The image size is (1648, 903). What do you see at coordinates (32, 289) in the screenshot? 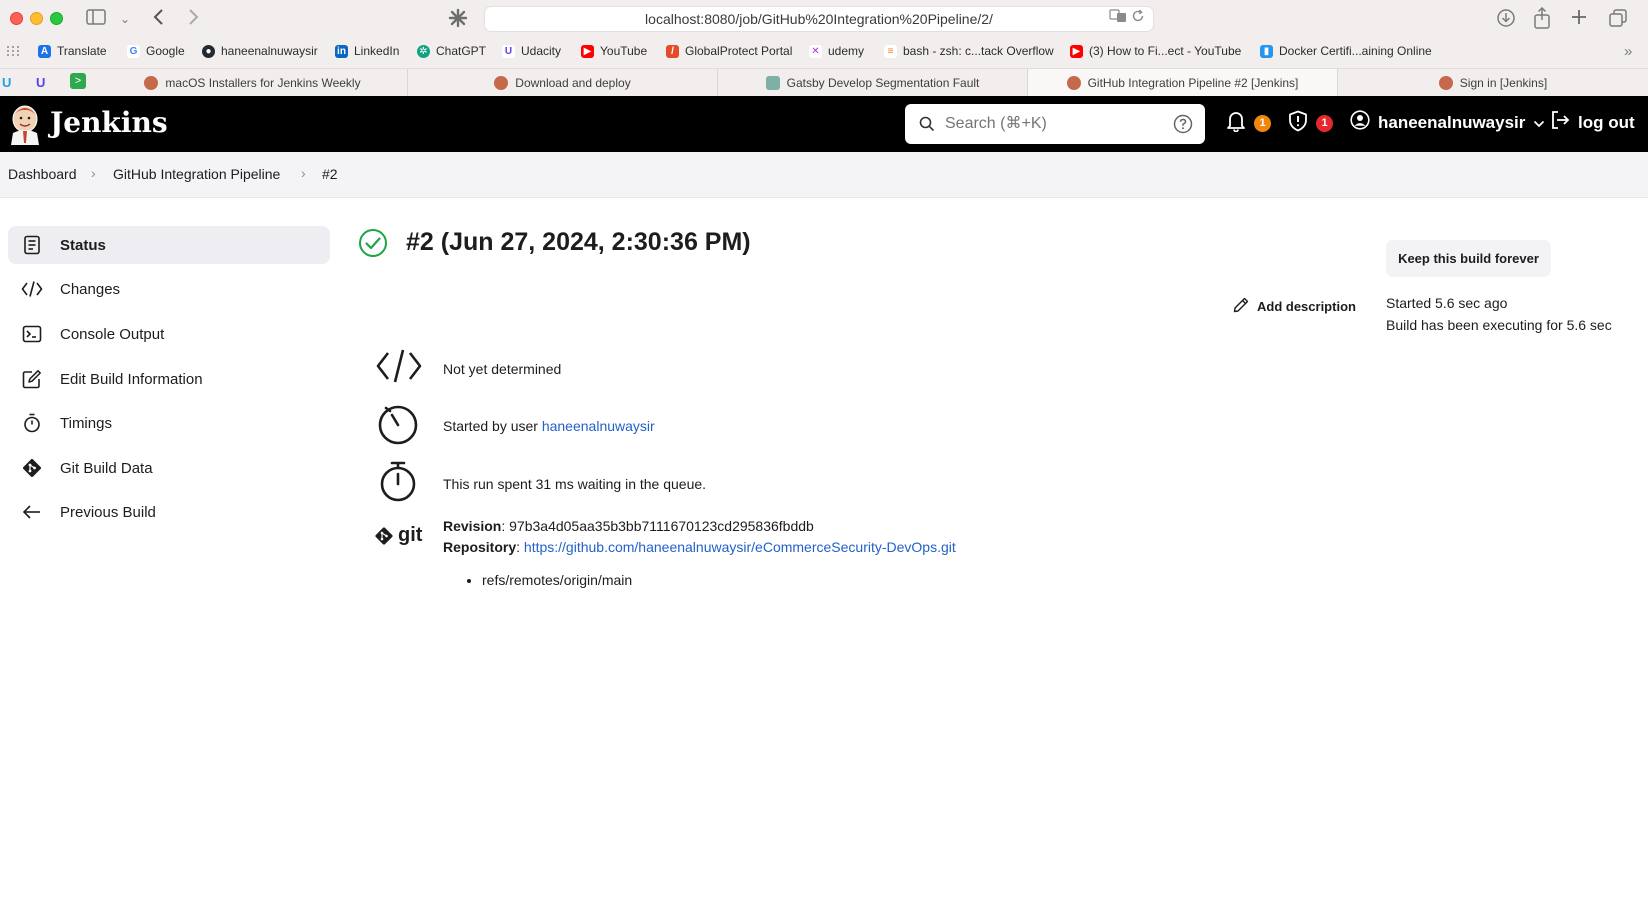
I see `code-icon` at bounding box center [32, 289].